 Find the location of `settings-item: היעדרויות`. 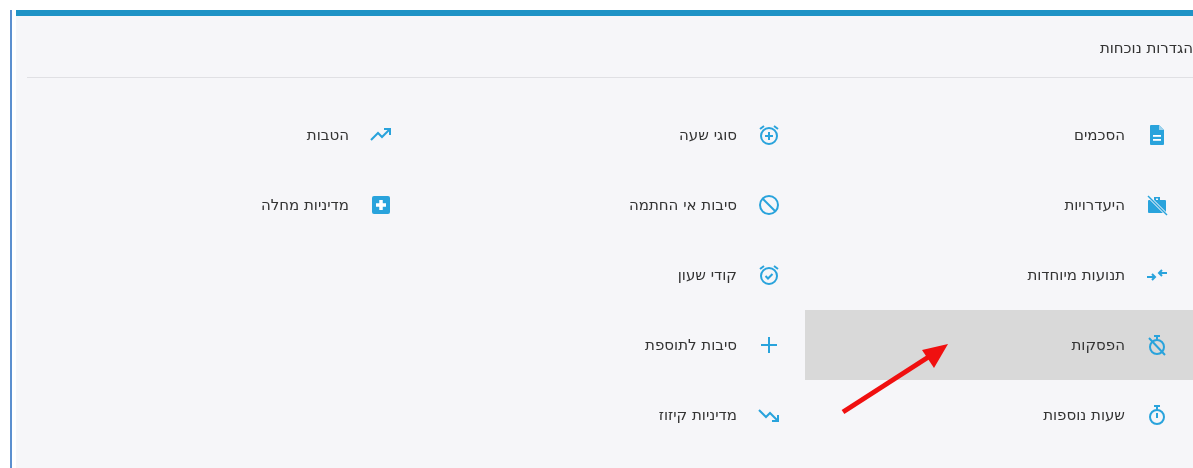

settings-item: היעדרויות is located at coordinates (999, 205).